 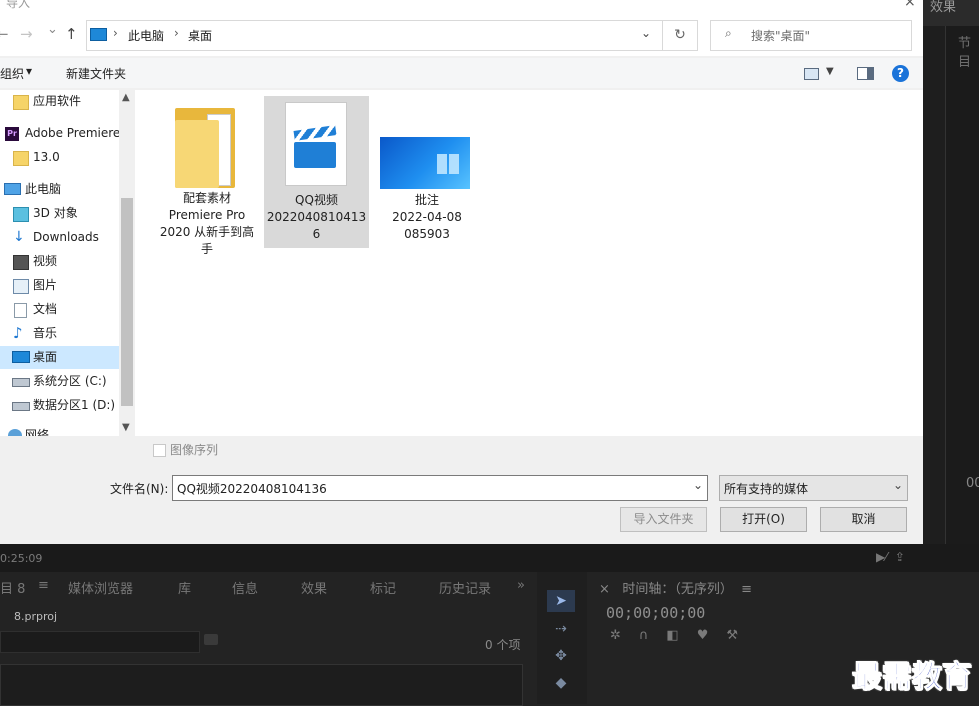 What do you see at coordinates (21, 406) in the screenshot?
I see `drive-icon` at bounding box center [21, 406].